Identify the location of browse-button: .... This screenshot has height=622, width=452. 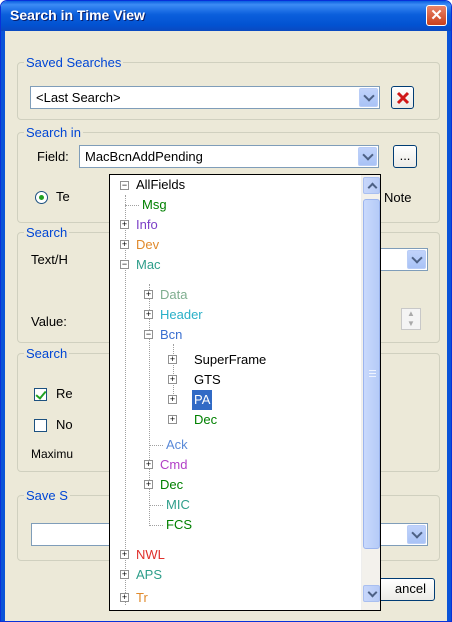
(405, 156).